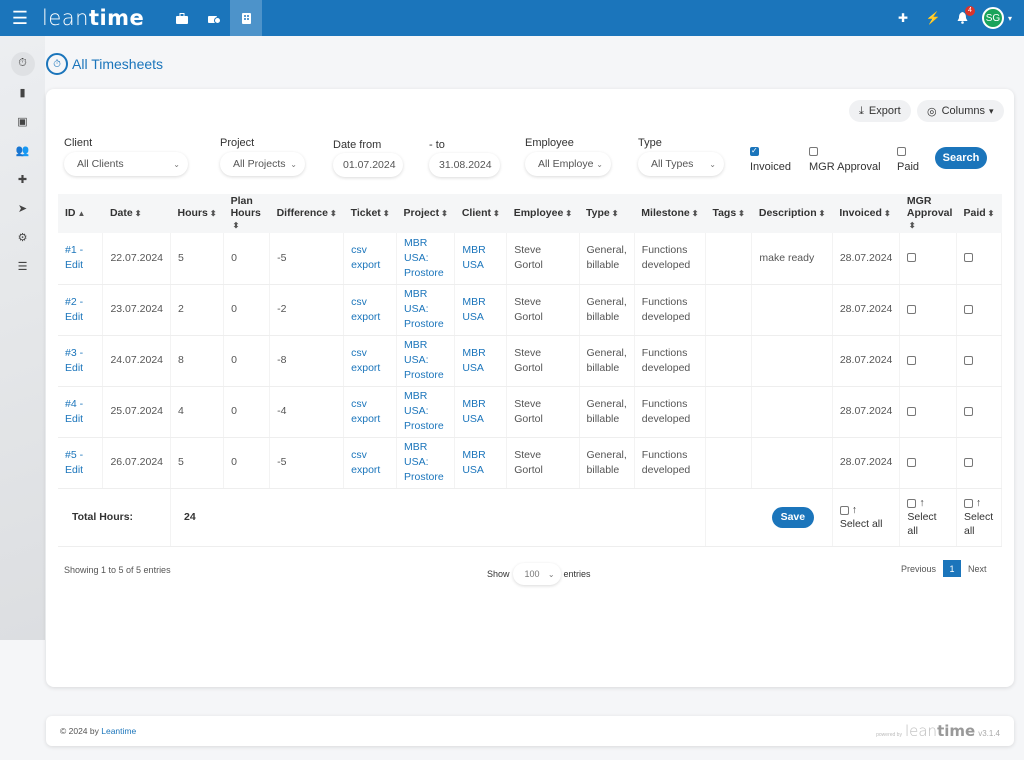 The height and width of the screenshot is (760, 1024). I want to click on mgr-approval-checkbox, so click(813, 151).